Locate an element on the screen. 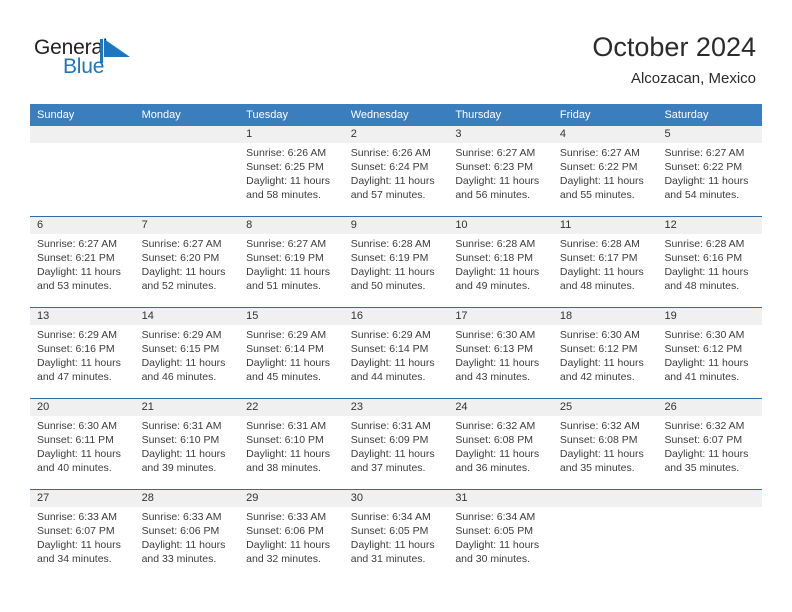  day-number: 7 is located at coordinates (144, 225).